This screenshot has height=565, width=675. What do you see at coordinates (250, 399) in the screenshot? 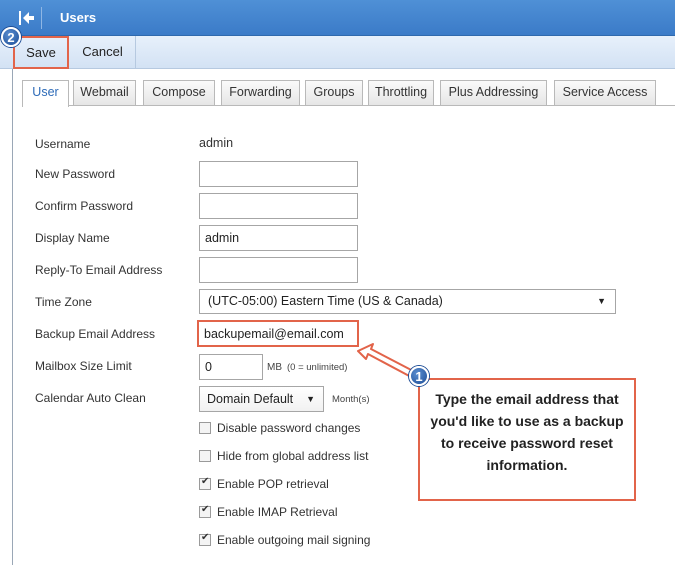
I see `calendar-value: Domain Default` at bounding box center [250, 399].